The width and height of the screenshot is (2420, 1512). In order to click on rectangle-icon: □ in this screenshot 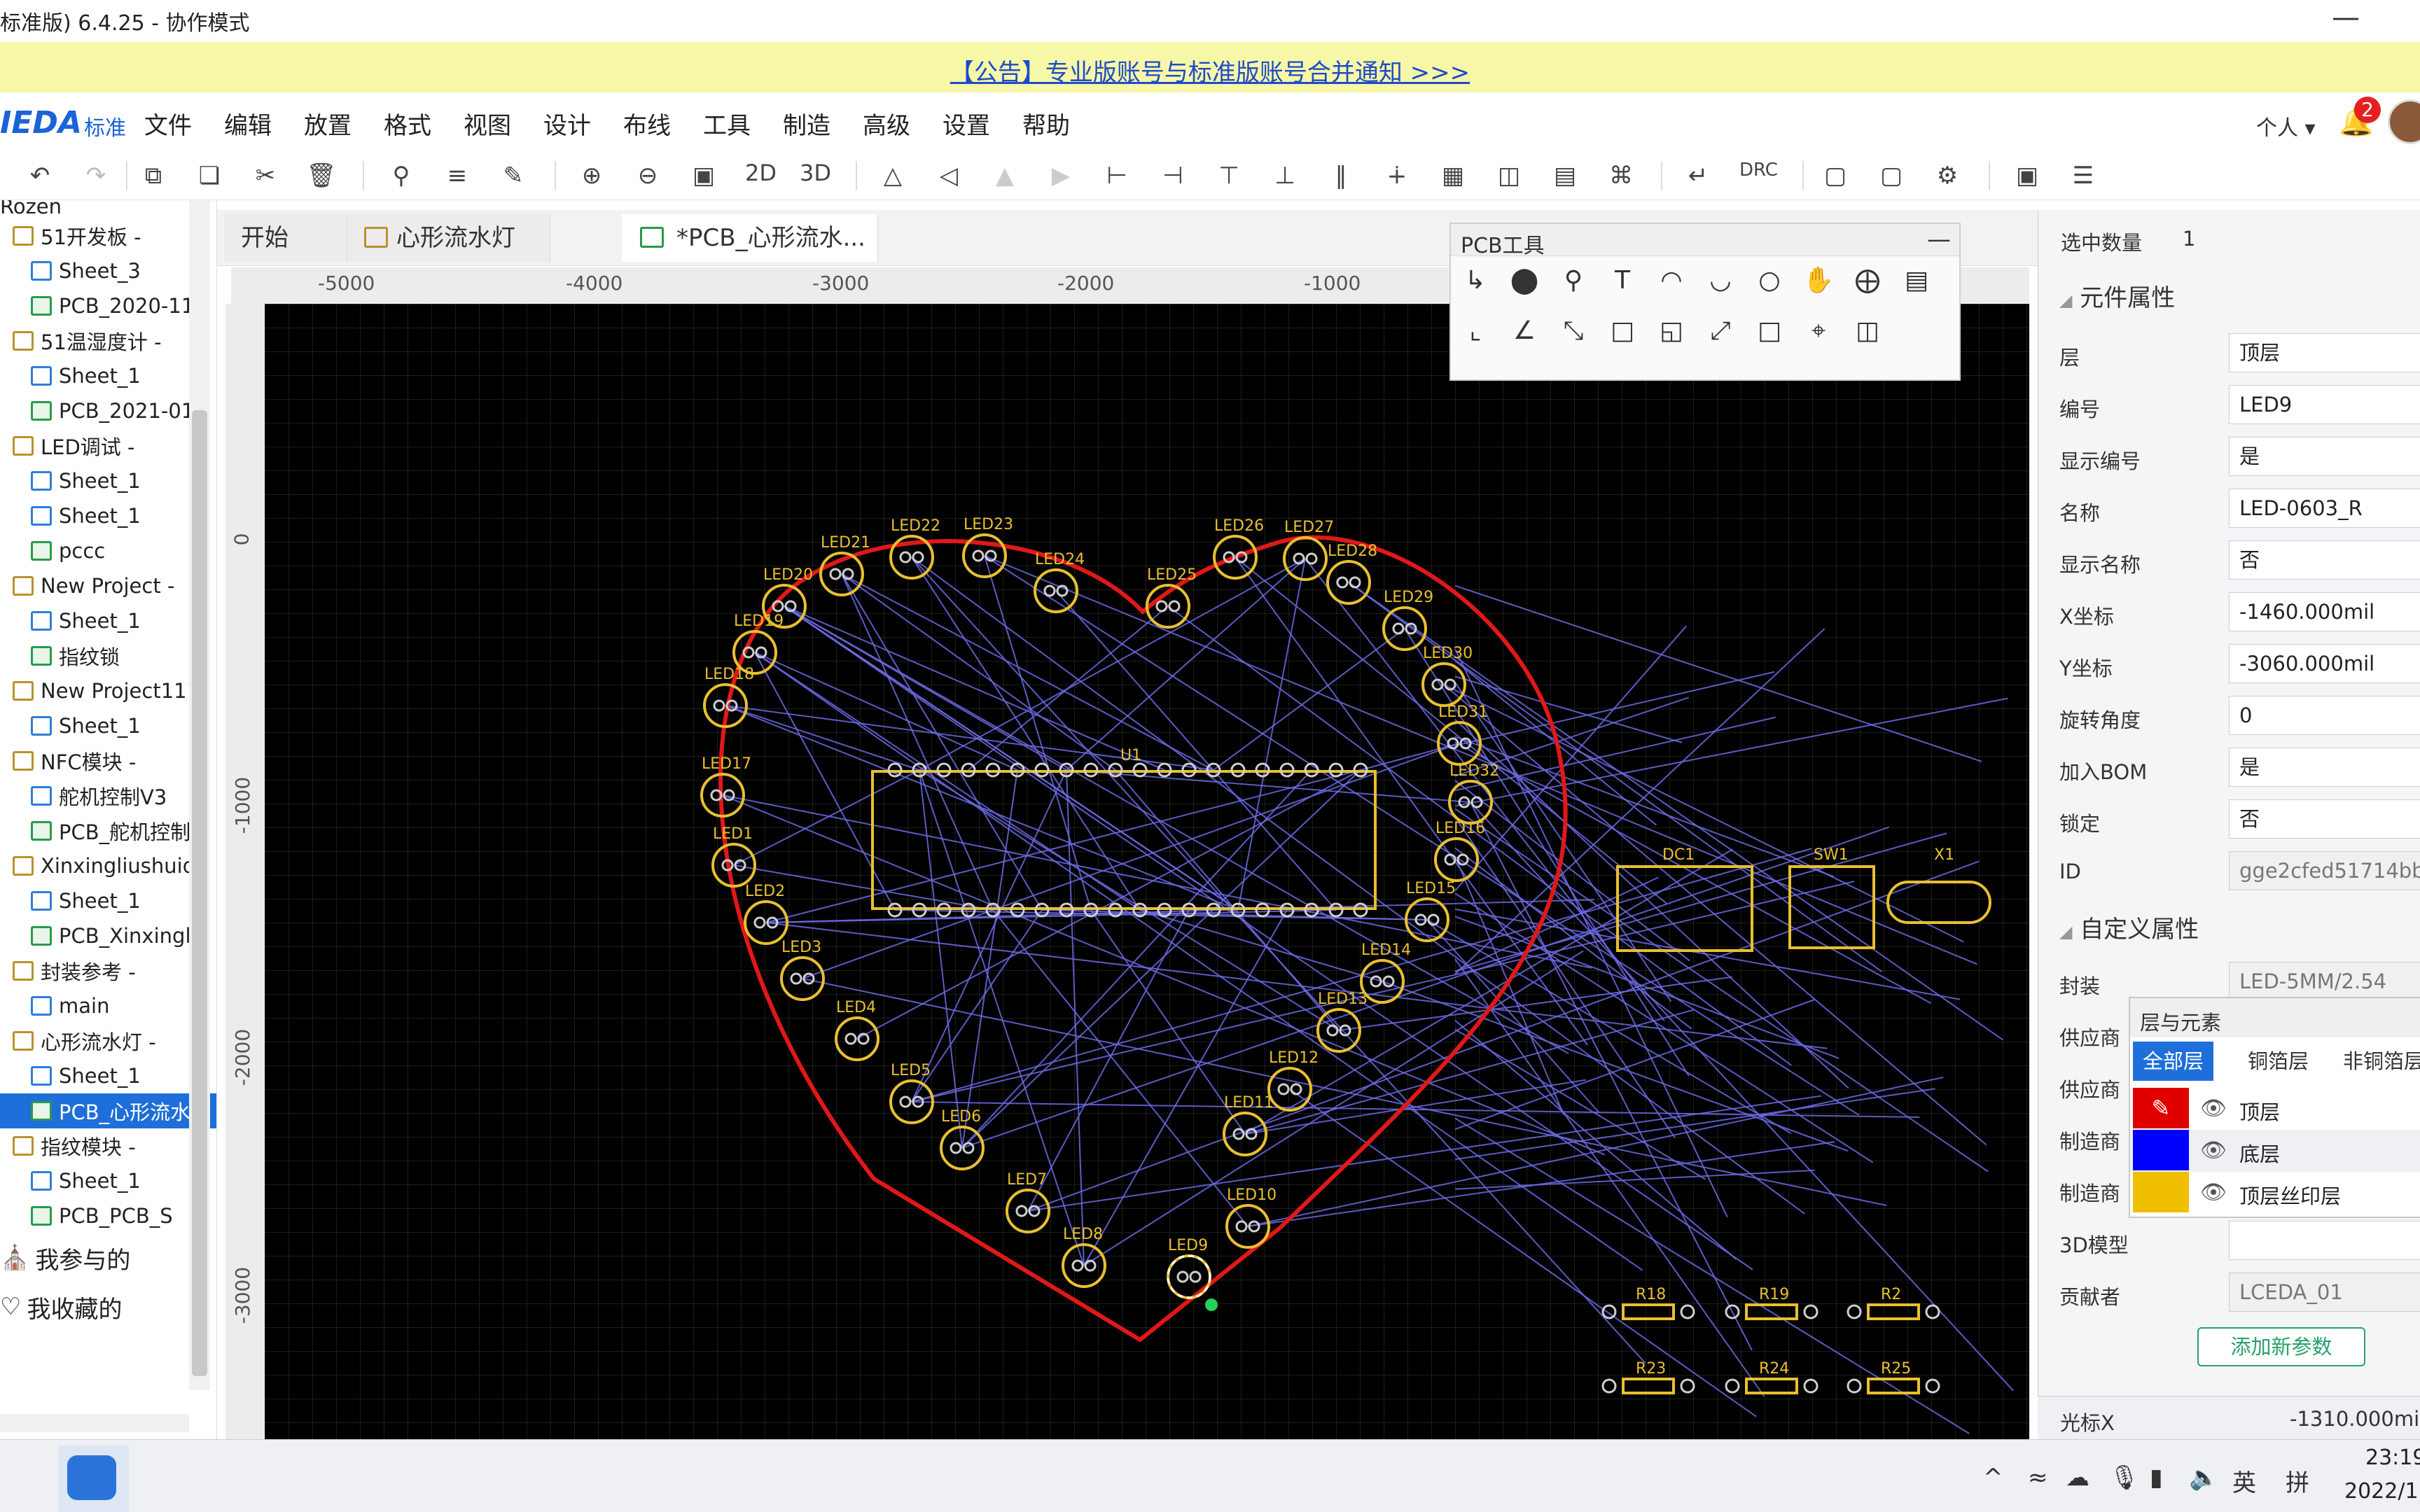, I will do `click(1769, 331)`.